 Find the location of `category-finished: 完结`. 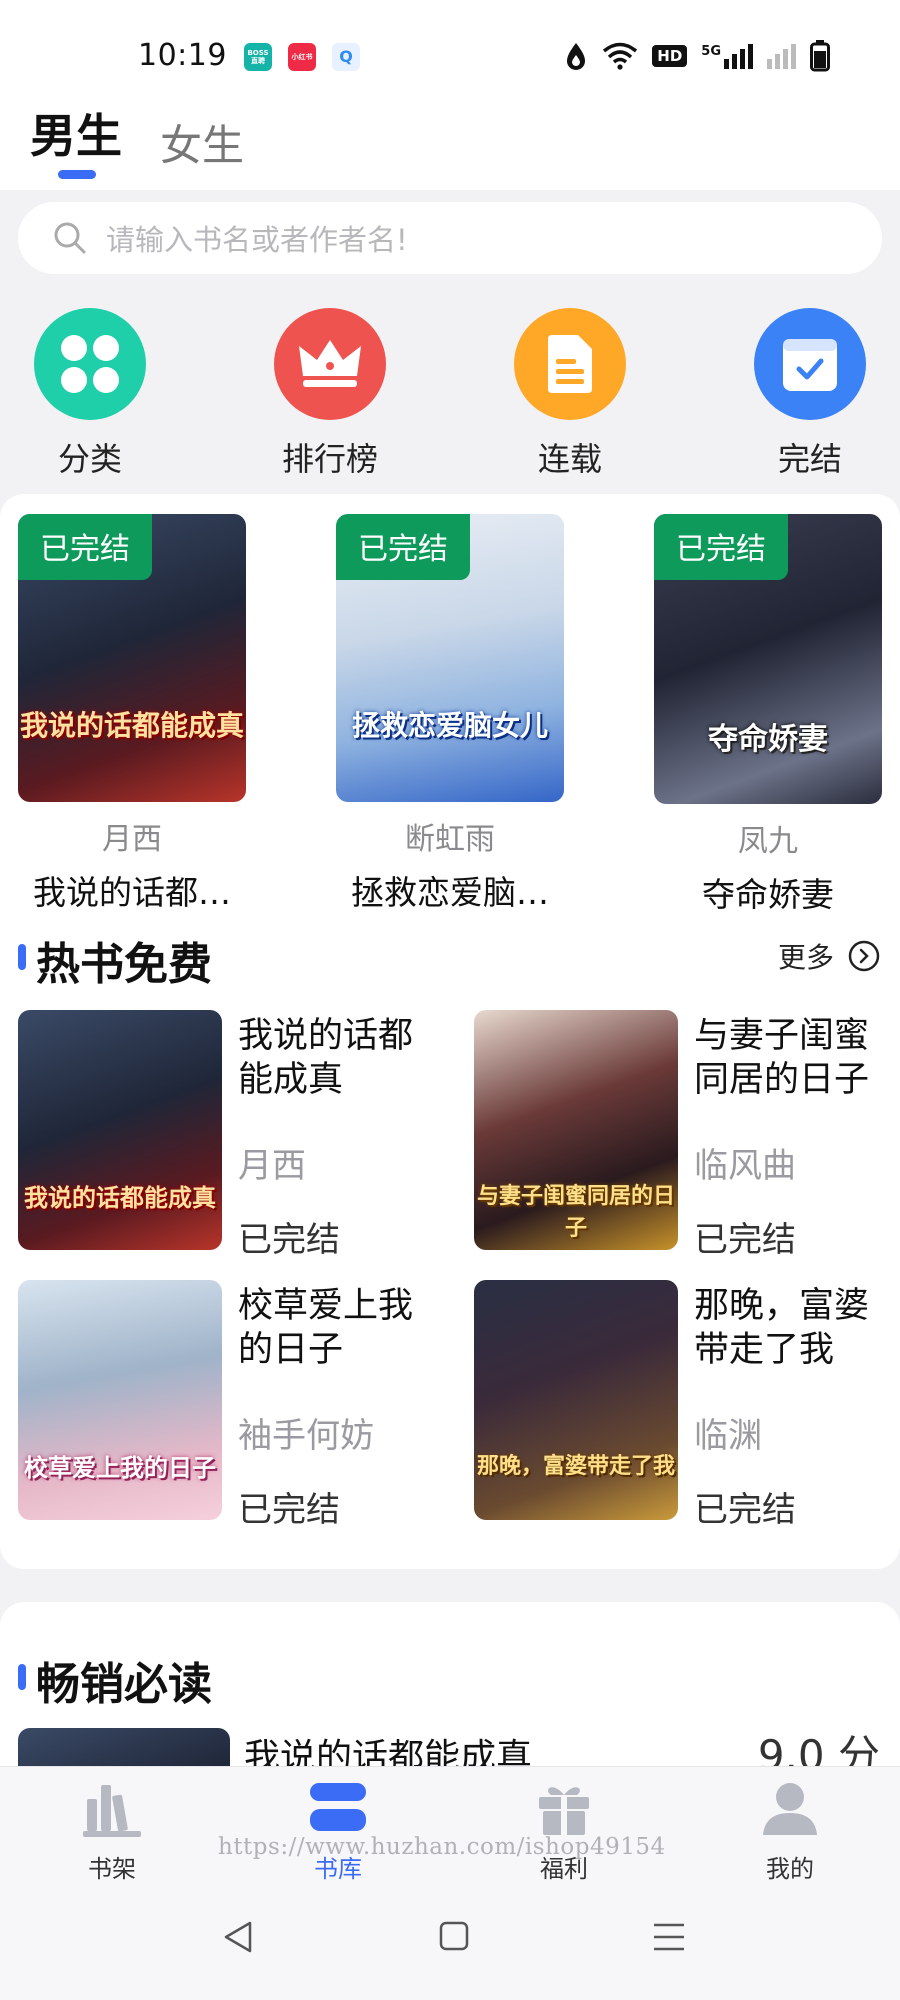

category-finished: 完结 is located at coordinates (810, 394).